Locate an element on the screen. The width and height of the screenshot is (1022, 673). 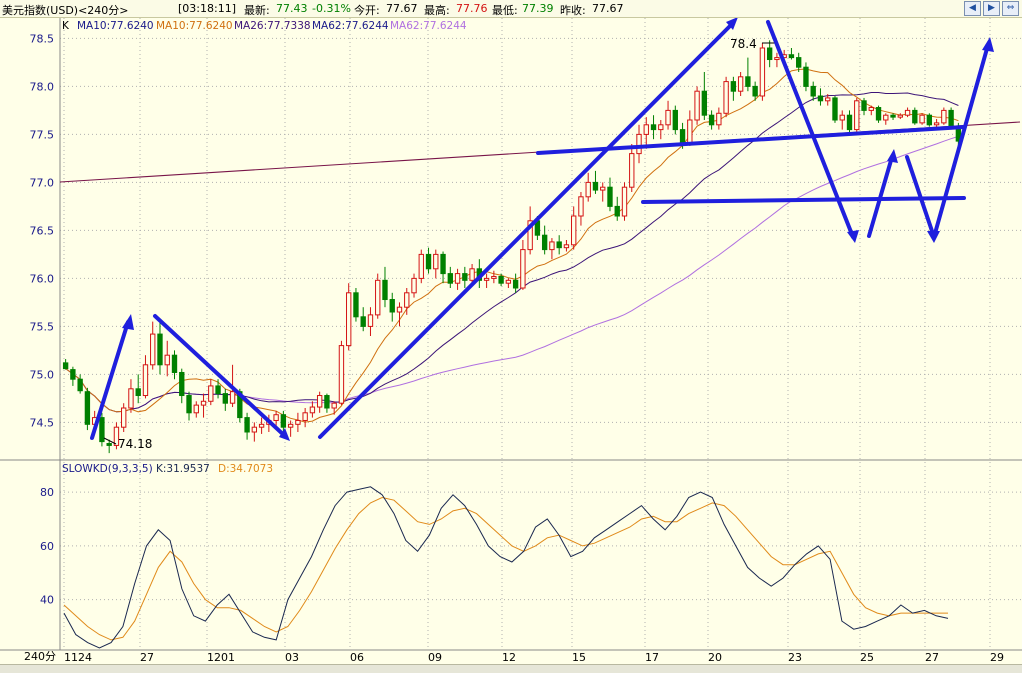
price-axis: 74.5 75.0 75.5 76.0 76.5 77.0 77.5 78.0 78.5 is located at coordinates (42, 230).